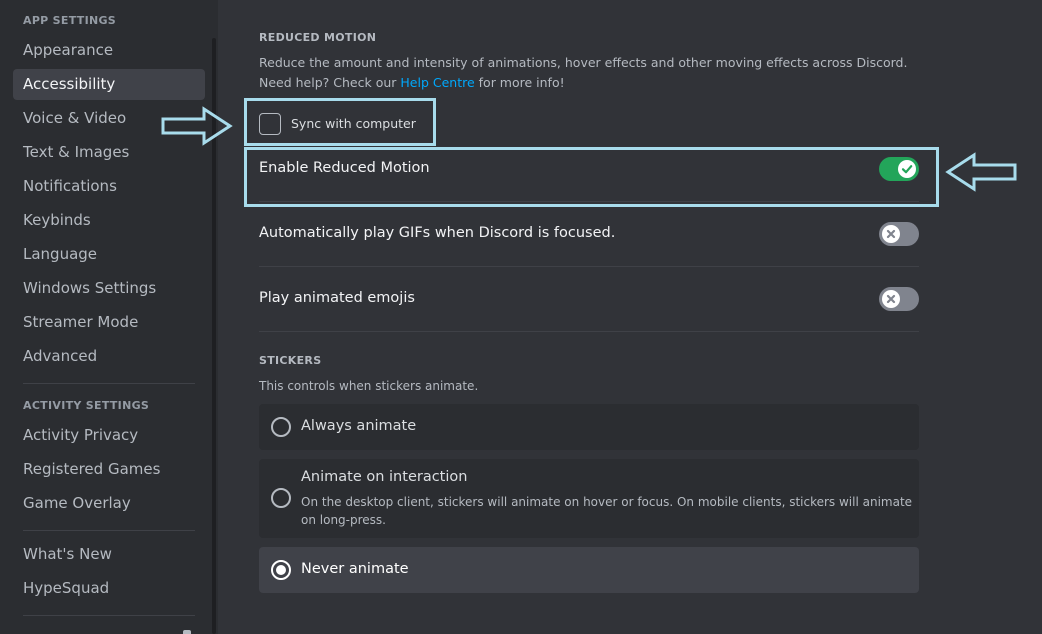 The width and height of the screenshot is (1042, 634). What do you see at coordinates (109, 84) in the screenshot?
I see `sidebar-item-accessibility: Accessibility` at bounding box center [109, 84].